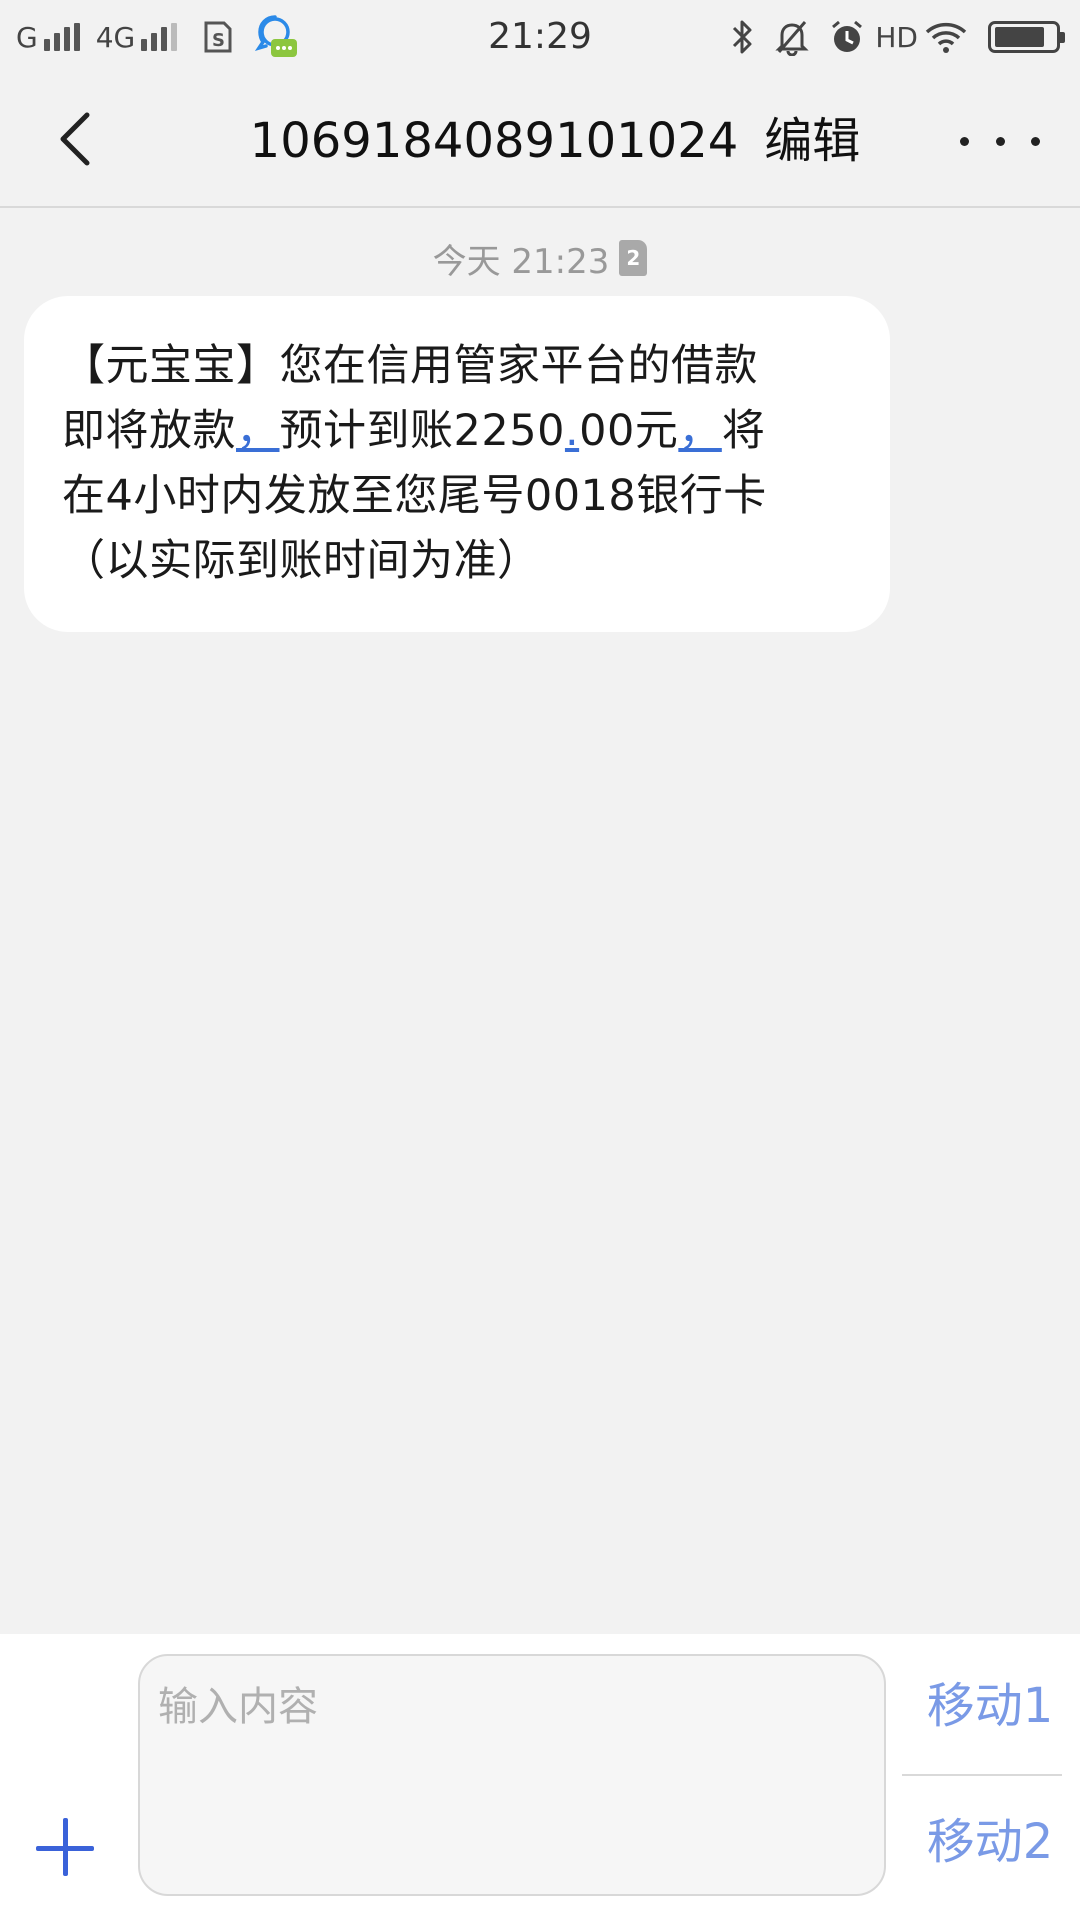 The image size is (1080, 1920). What do you see at coordinates (743, 431) in the screenshot?
I see `message-segment: 将` at bounding box center [743, 431].